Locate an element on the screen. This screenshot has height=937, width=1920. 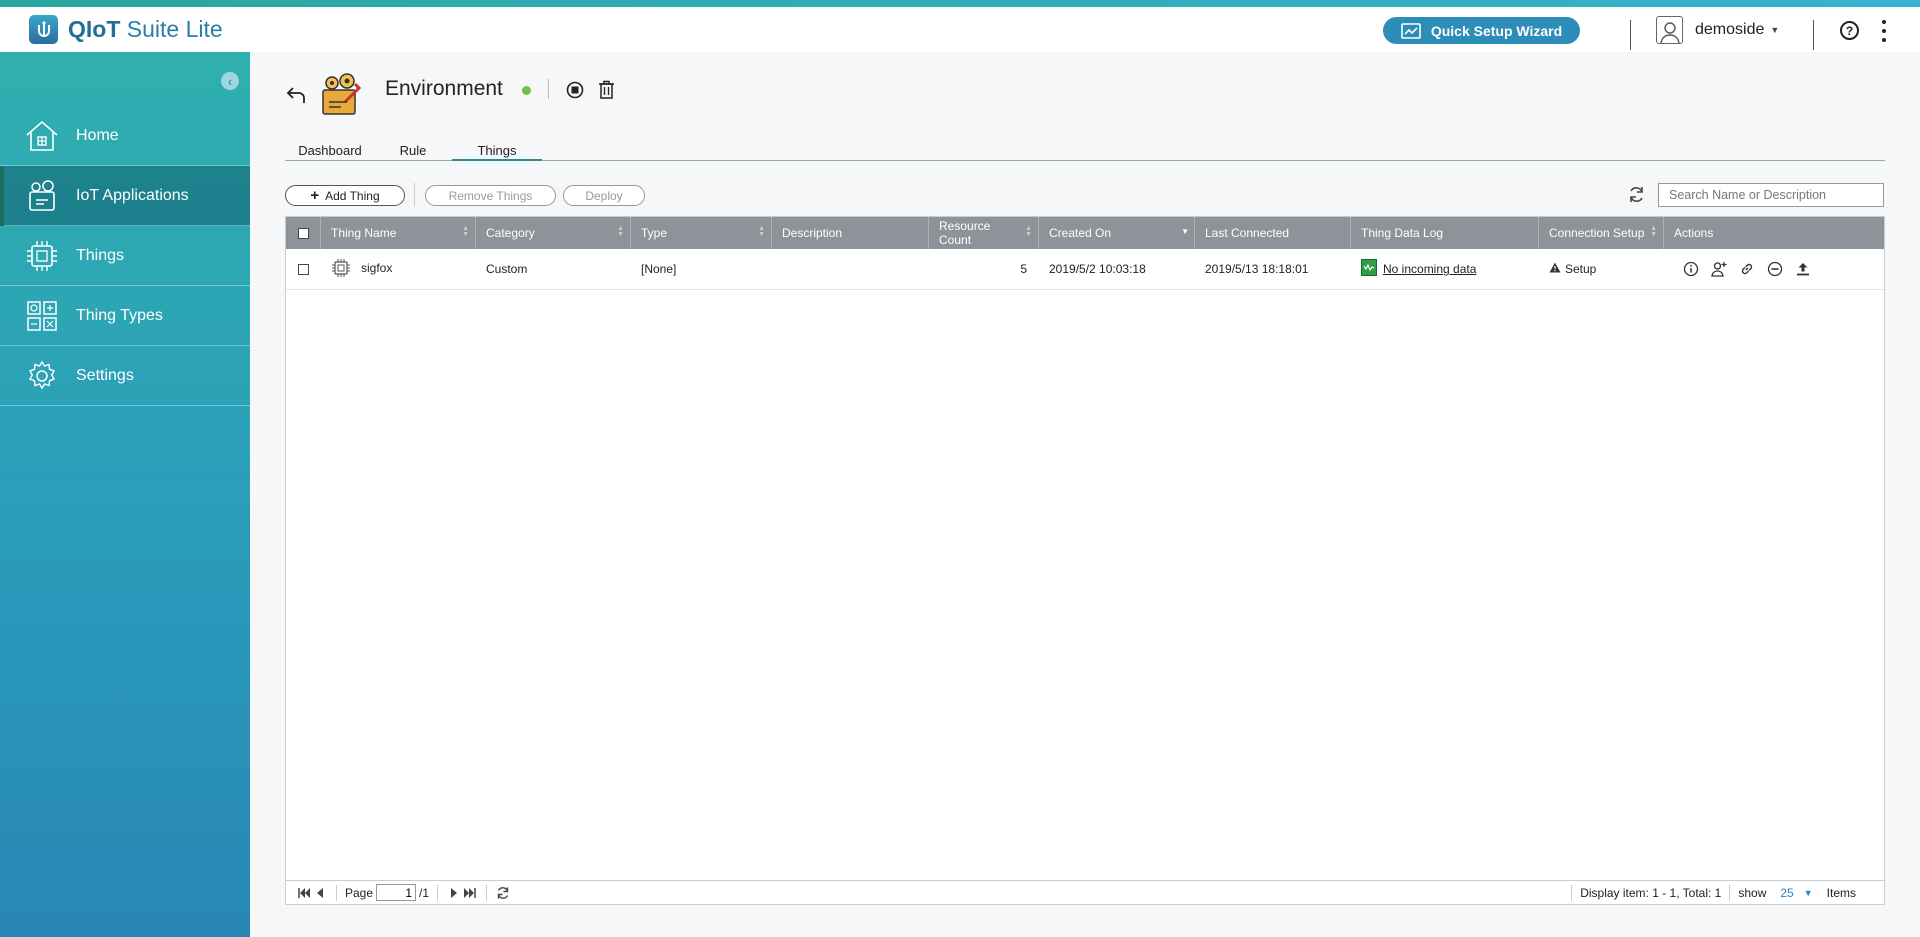
cell-category: Custom is located at coordinates (507, 269).